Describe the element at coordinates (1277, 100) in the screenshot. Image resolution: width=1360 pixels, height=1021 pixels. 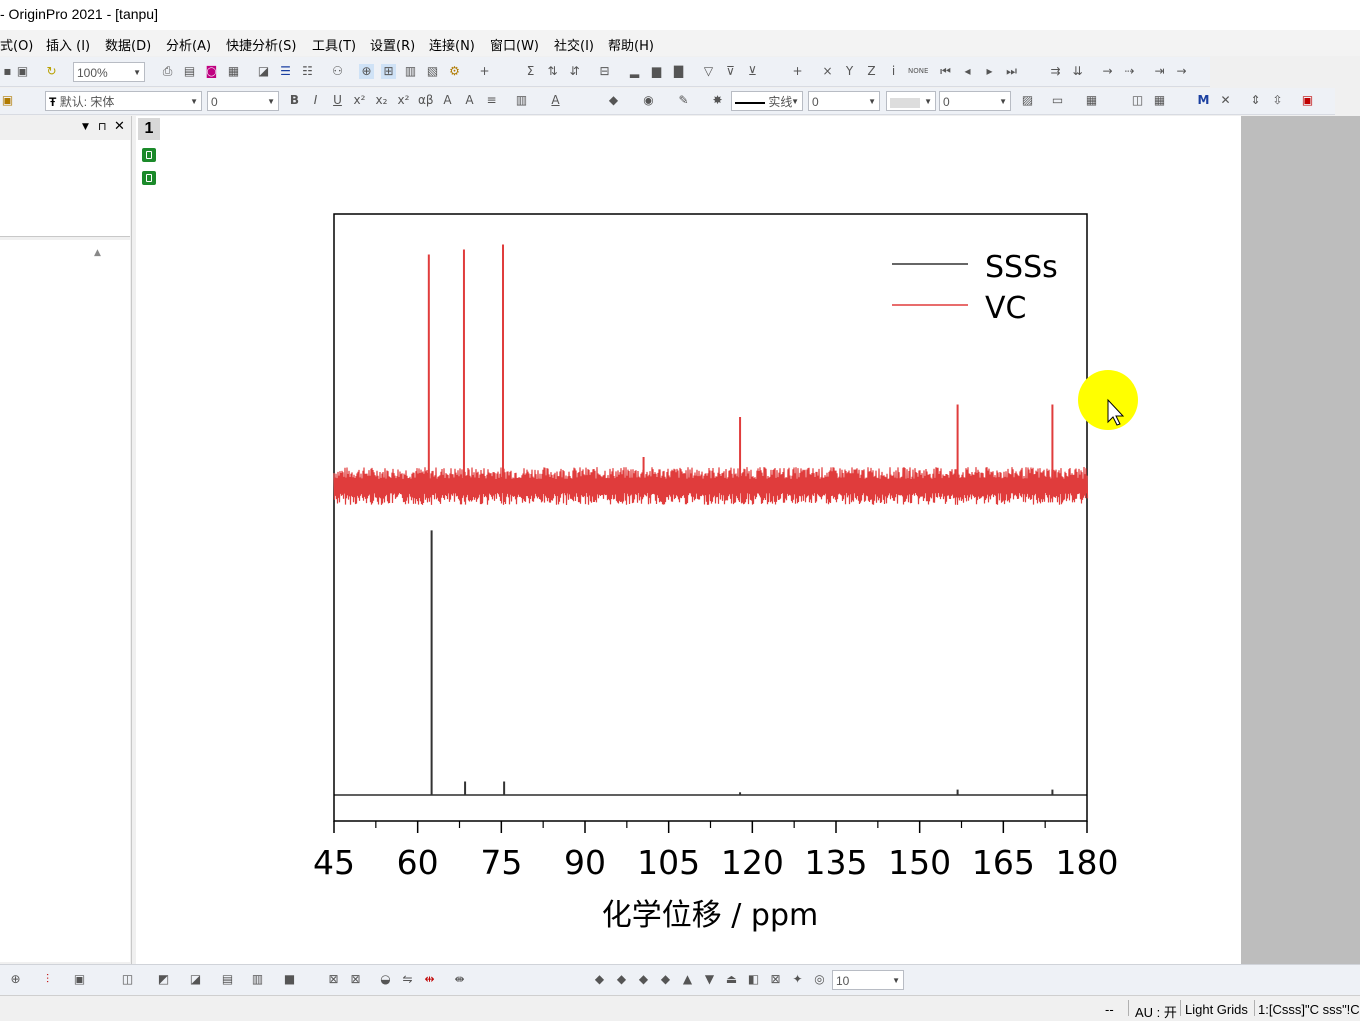
I see `resize-icon: ⇳` at that location.